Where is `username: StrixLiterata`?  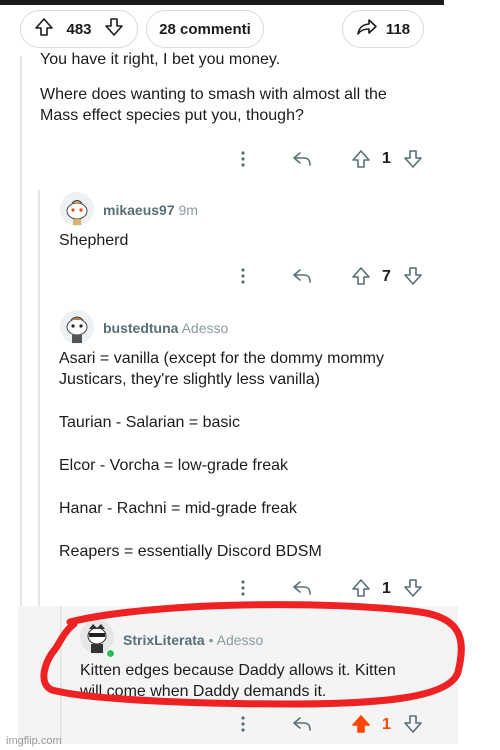 username: StrixLiterata is located at coordinates (164, 640).